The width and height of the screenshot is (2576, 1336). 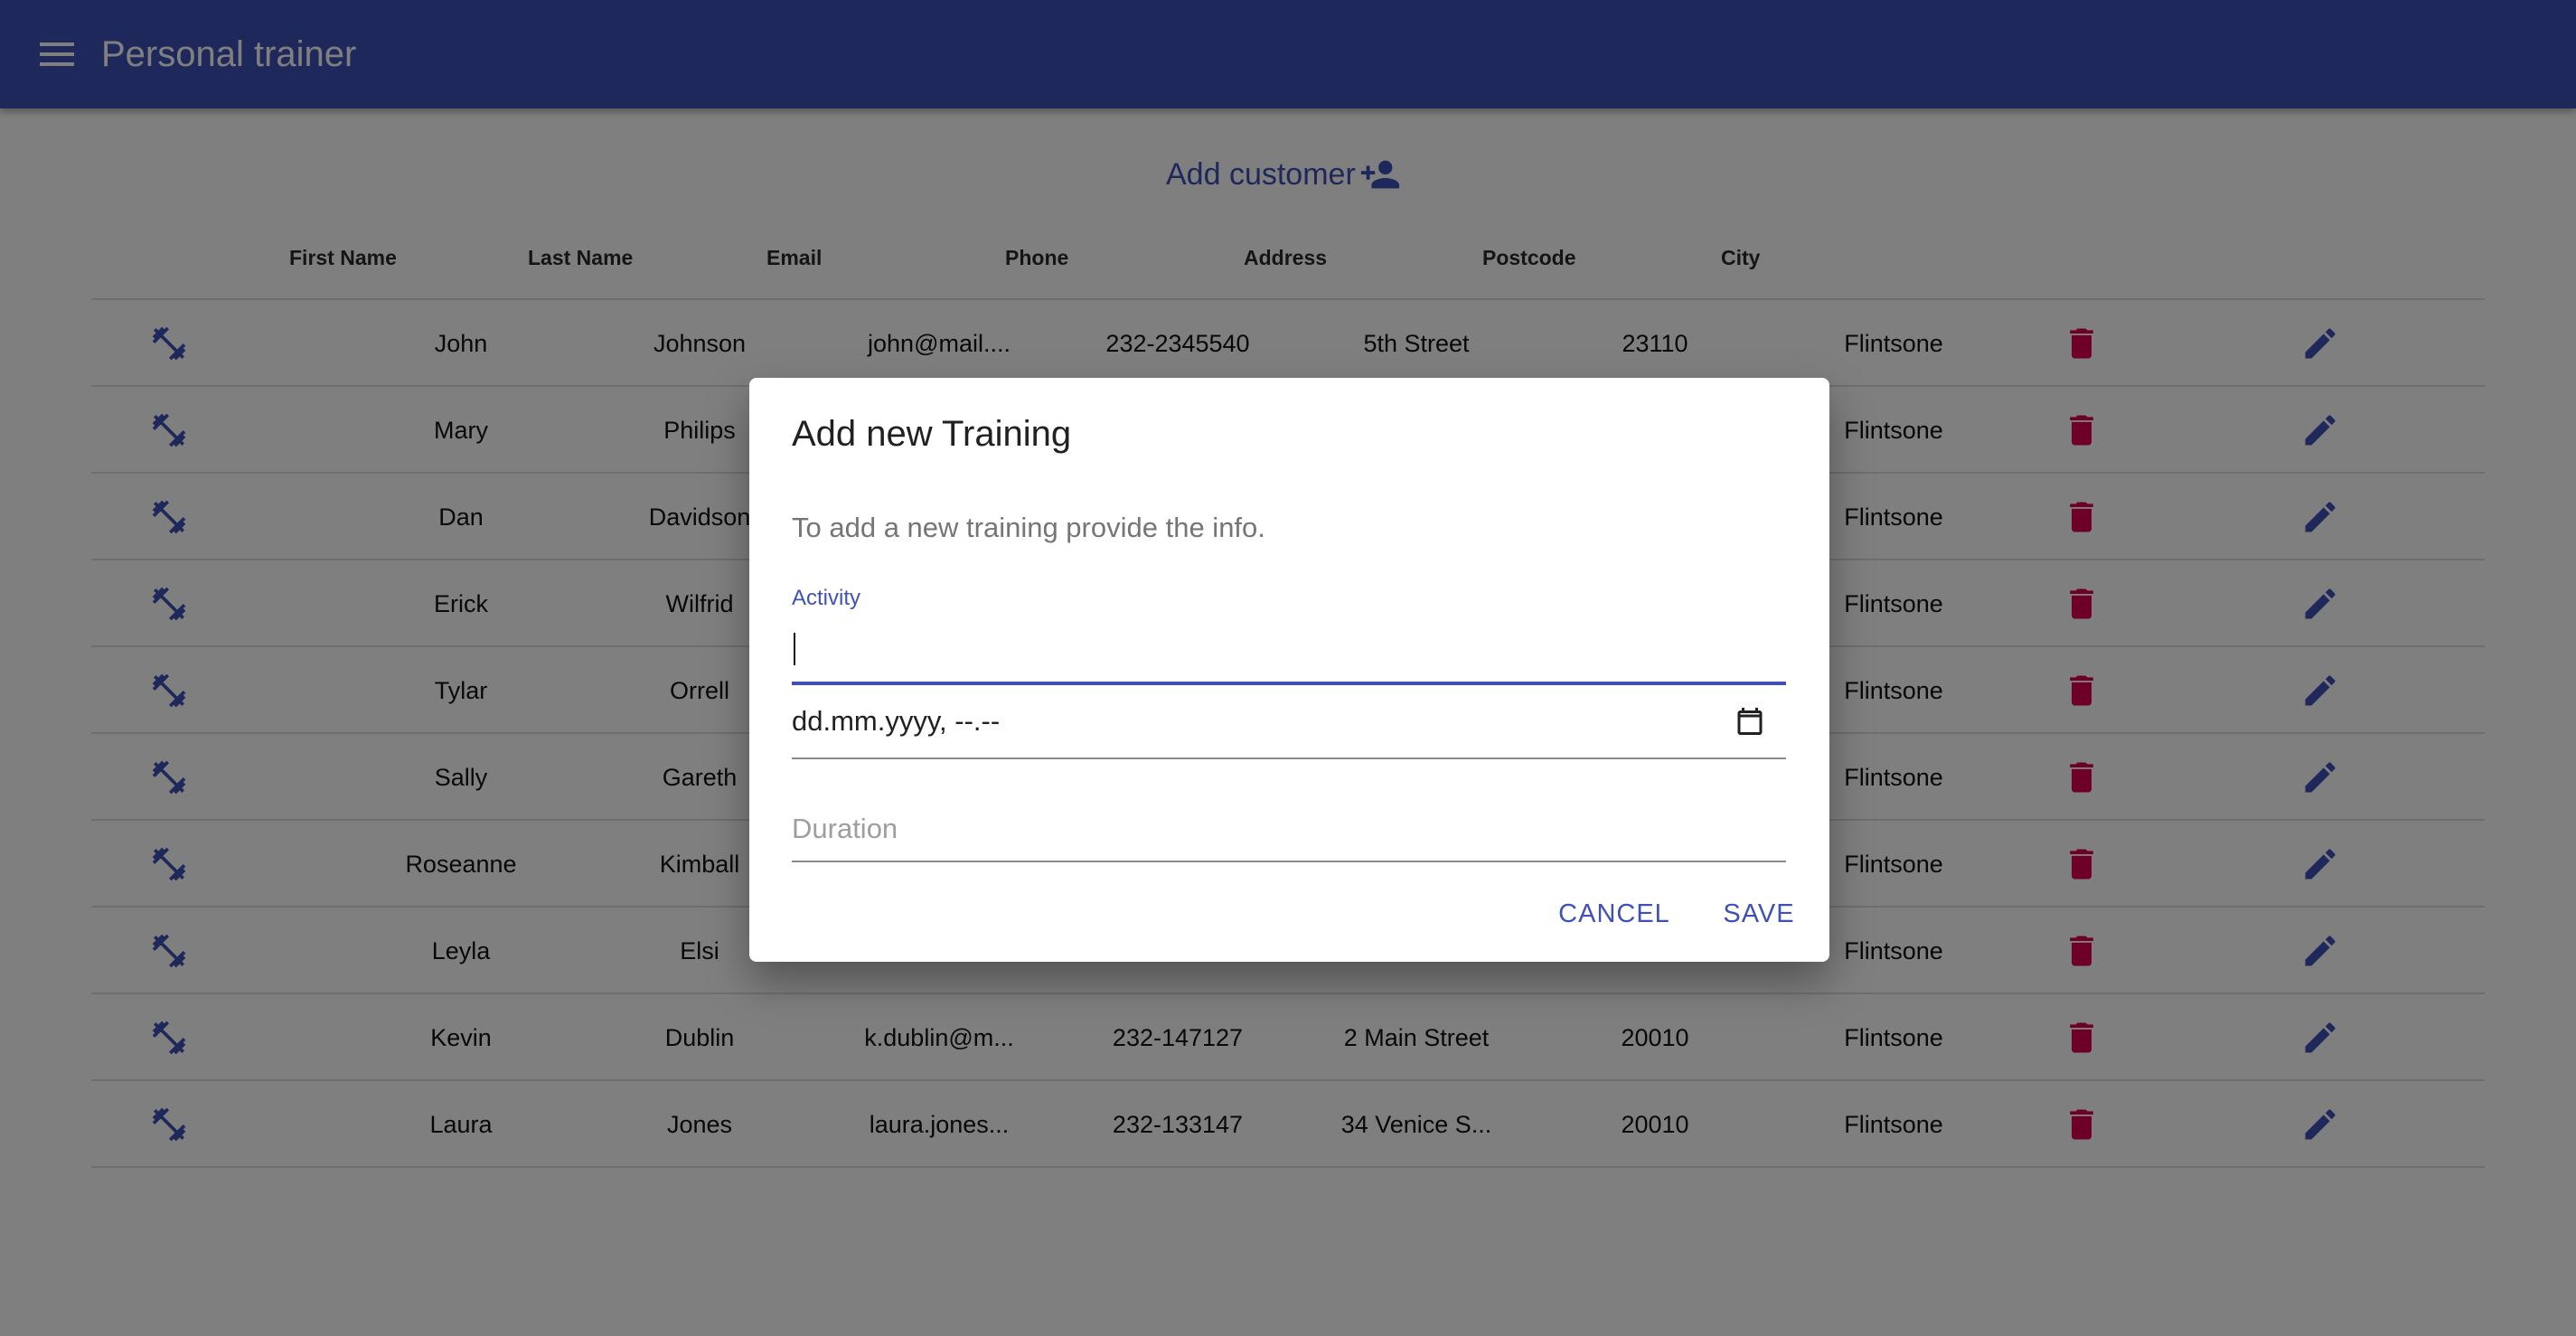 What do you see at coordinates (932, 434) in the screenshot?
I see `dialog-title: Add new Training` at bounding box center [932, 434].